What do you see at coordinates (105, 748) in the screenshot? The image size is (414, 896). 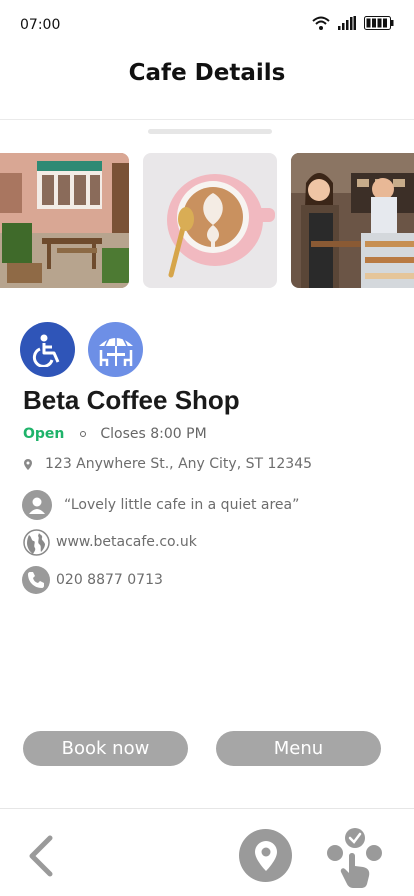 I see `book-now-button: Book now` at bounding box center [105, 748].